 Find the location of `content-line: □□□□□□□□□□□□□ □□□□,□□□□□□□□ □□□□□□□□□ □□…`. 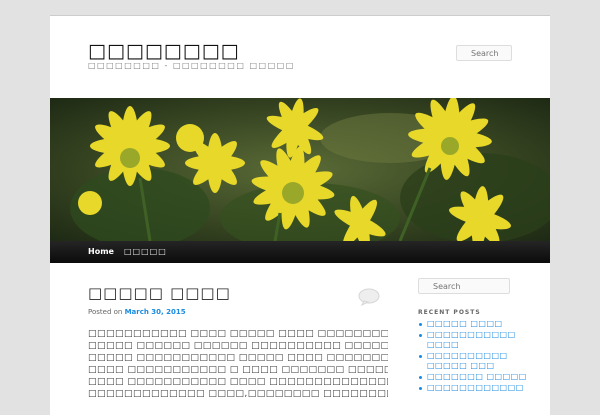

content-line: □□□□□□□□□□□□□ □□□□,□□□□□□□□ □□□□□□□□□ □□… is located at coordinates (238, 394).